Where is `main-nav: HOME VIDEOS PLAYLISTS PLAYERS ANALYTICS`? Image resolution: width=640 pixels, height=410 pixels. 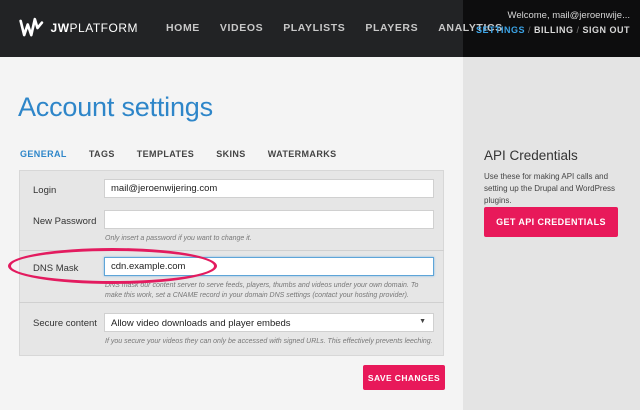
main-nav: HOME VIDEOS PLAYLISTS PLAYERS ANALYTICS is located at coordinates (344, 28).